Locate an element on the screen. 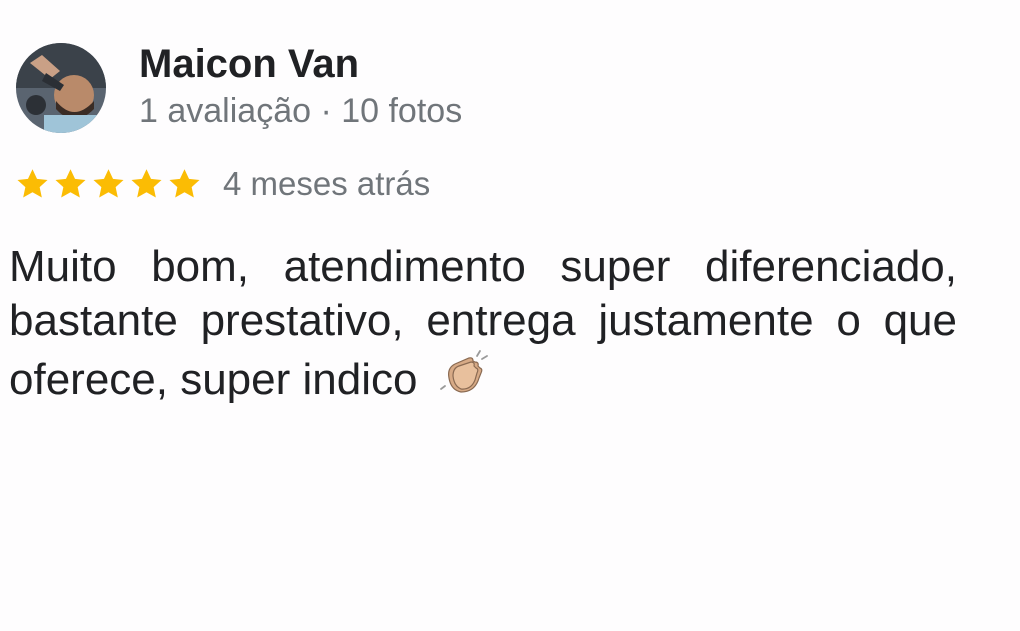 The width and height of the screenshot is (1020, 631). star-rating is located at coordinates (108, 184).